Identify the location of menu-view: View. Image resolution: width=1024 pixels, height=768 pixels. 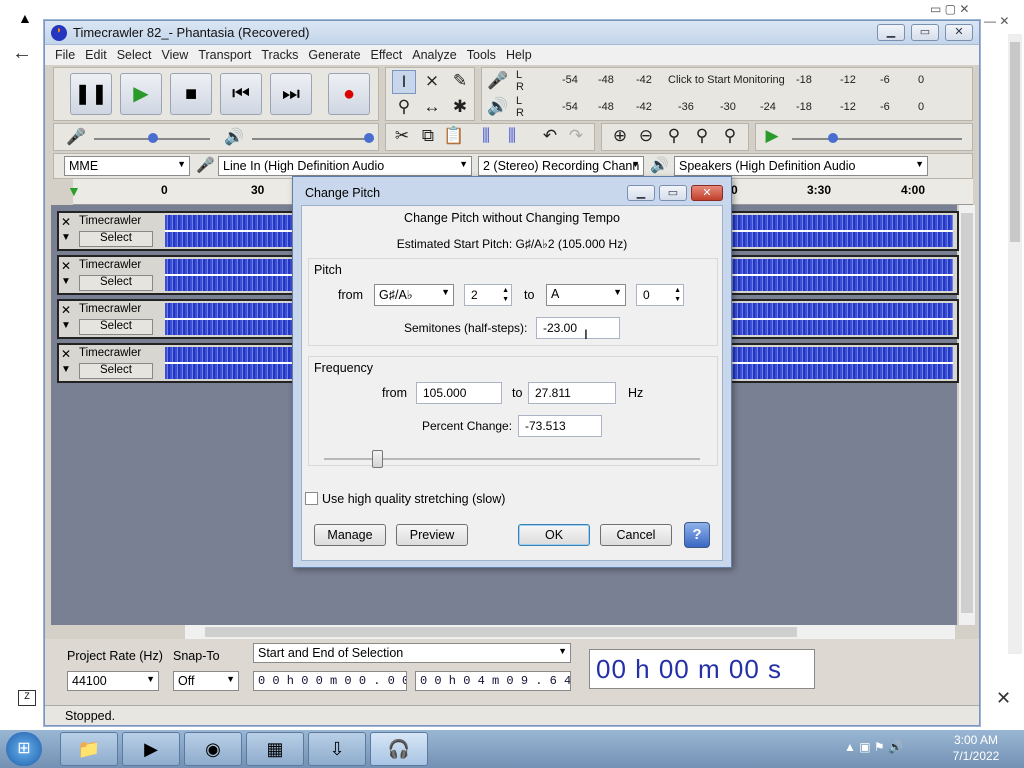
(174, 55).